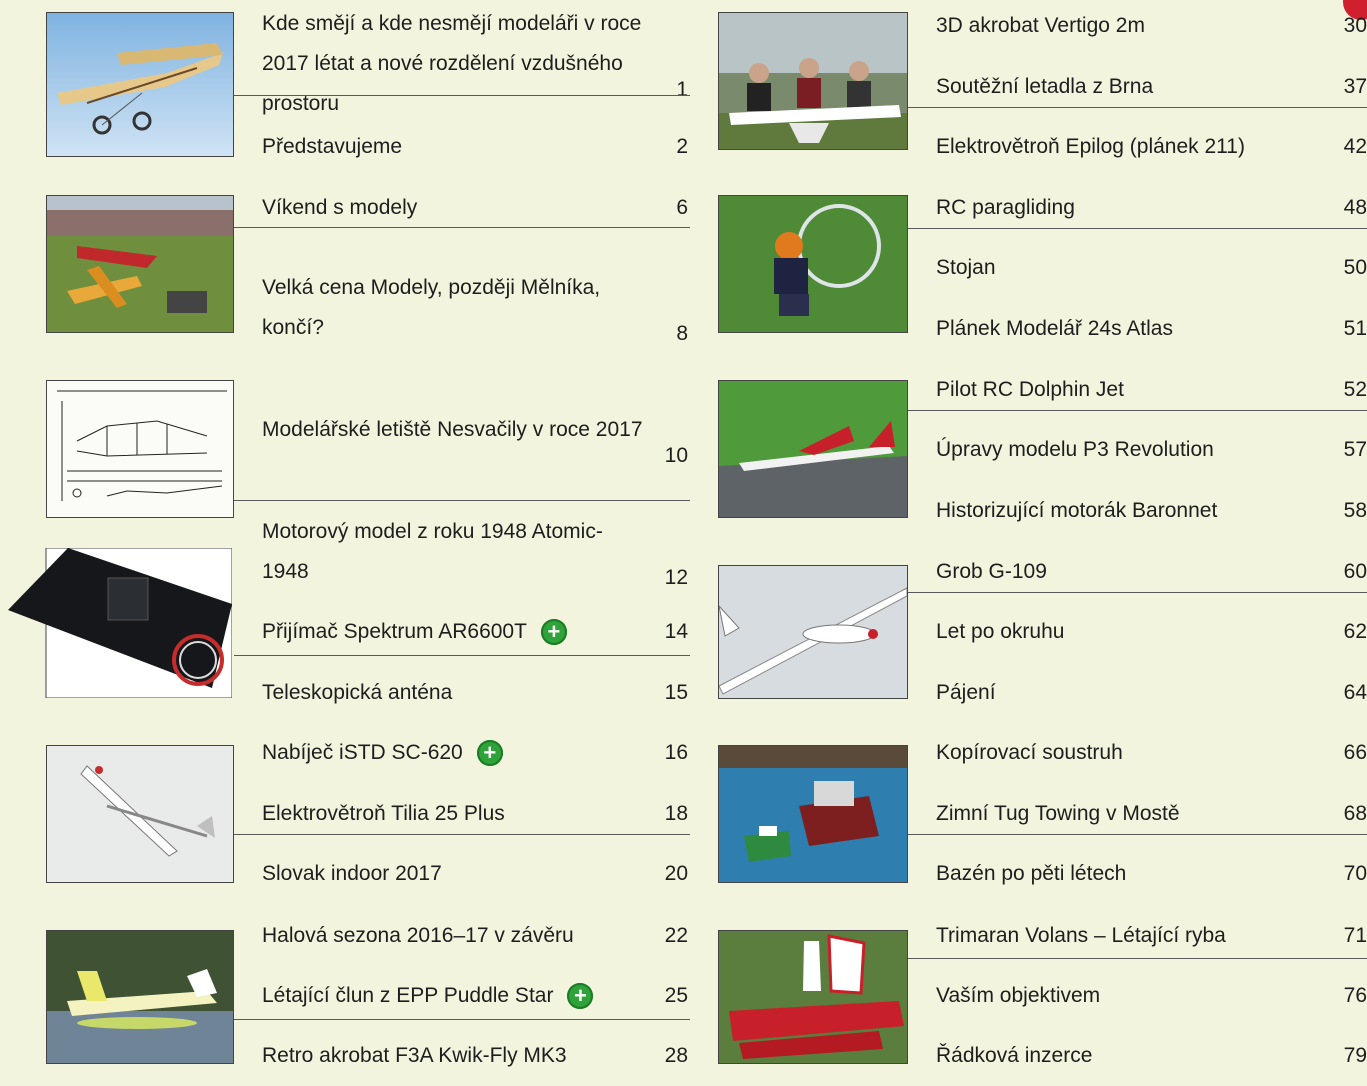 Image resolution: width=1367 pixels, height=1086 pixels. I want to click on toc-entry-title: 3D akrobat Vertigo 2m, so click(1040, 25).